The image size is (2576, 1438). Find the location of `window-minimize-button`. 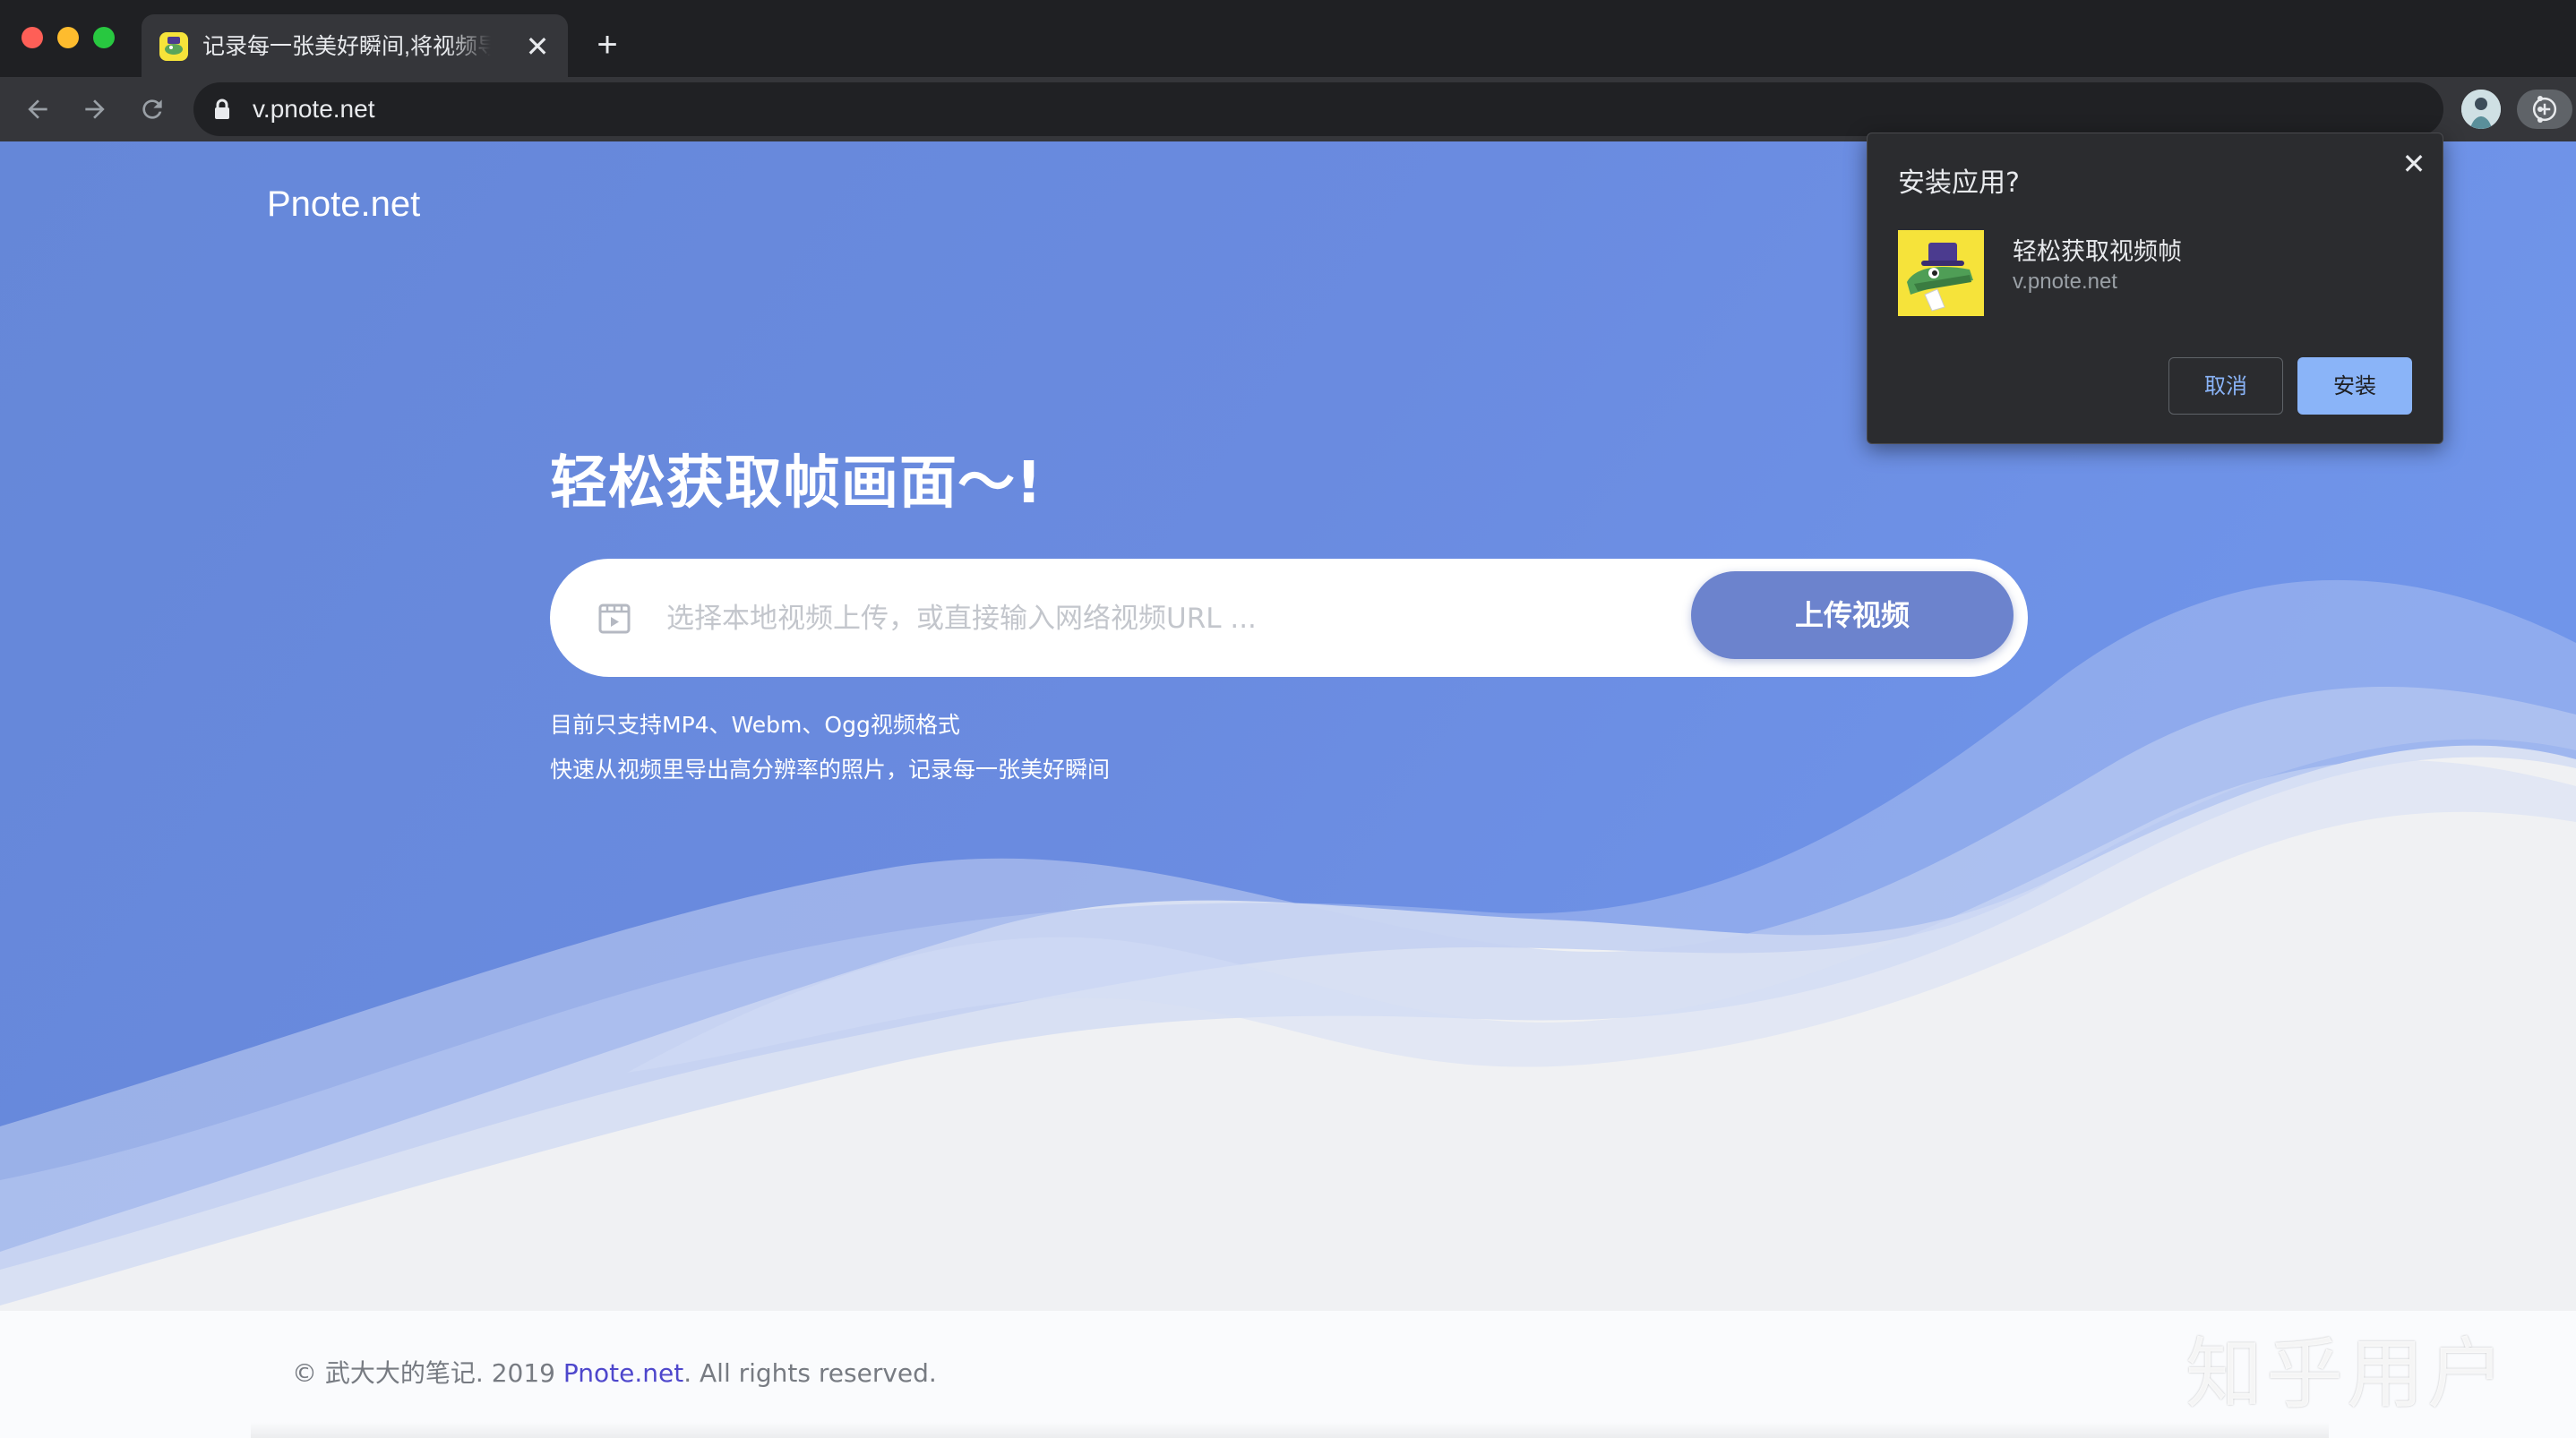

window-minimize-button is located at coordinates (68, 37).